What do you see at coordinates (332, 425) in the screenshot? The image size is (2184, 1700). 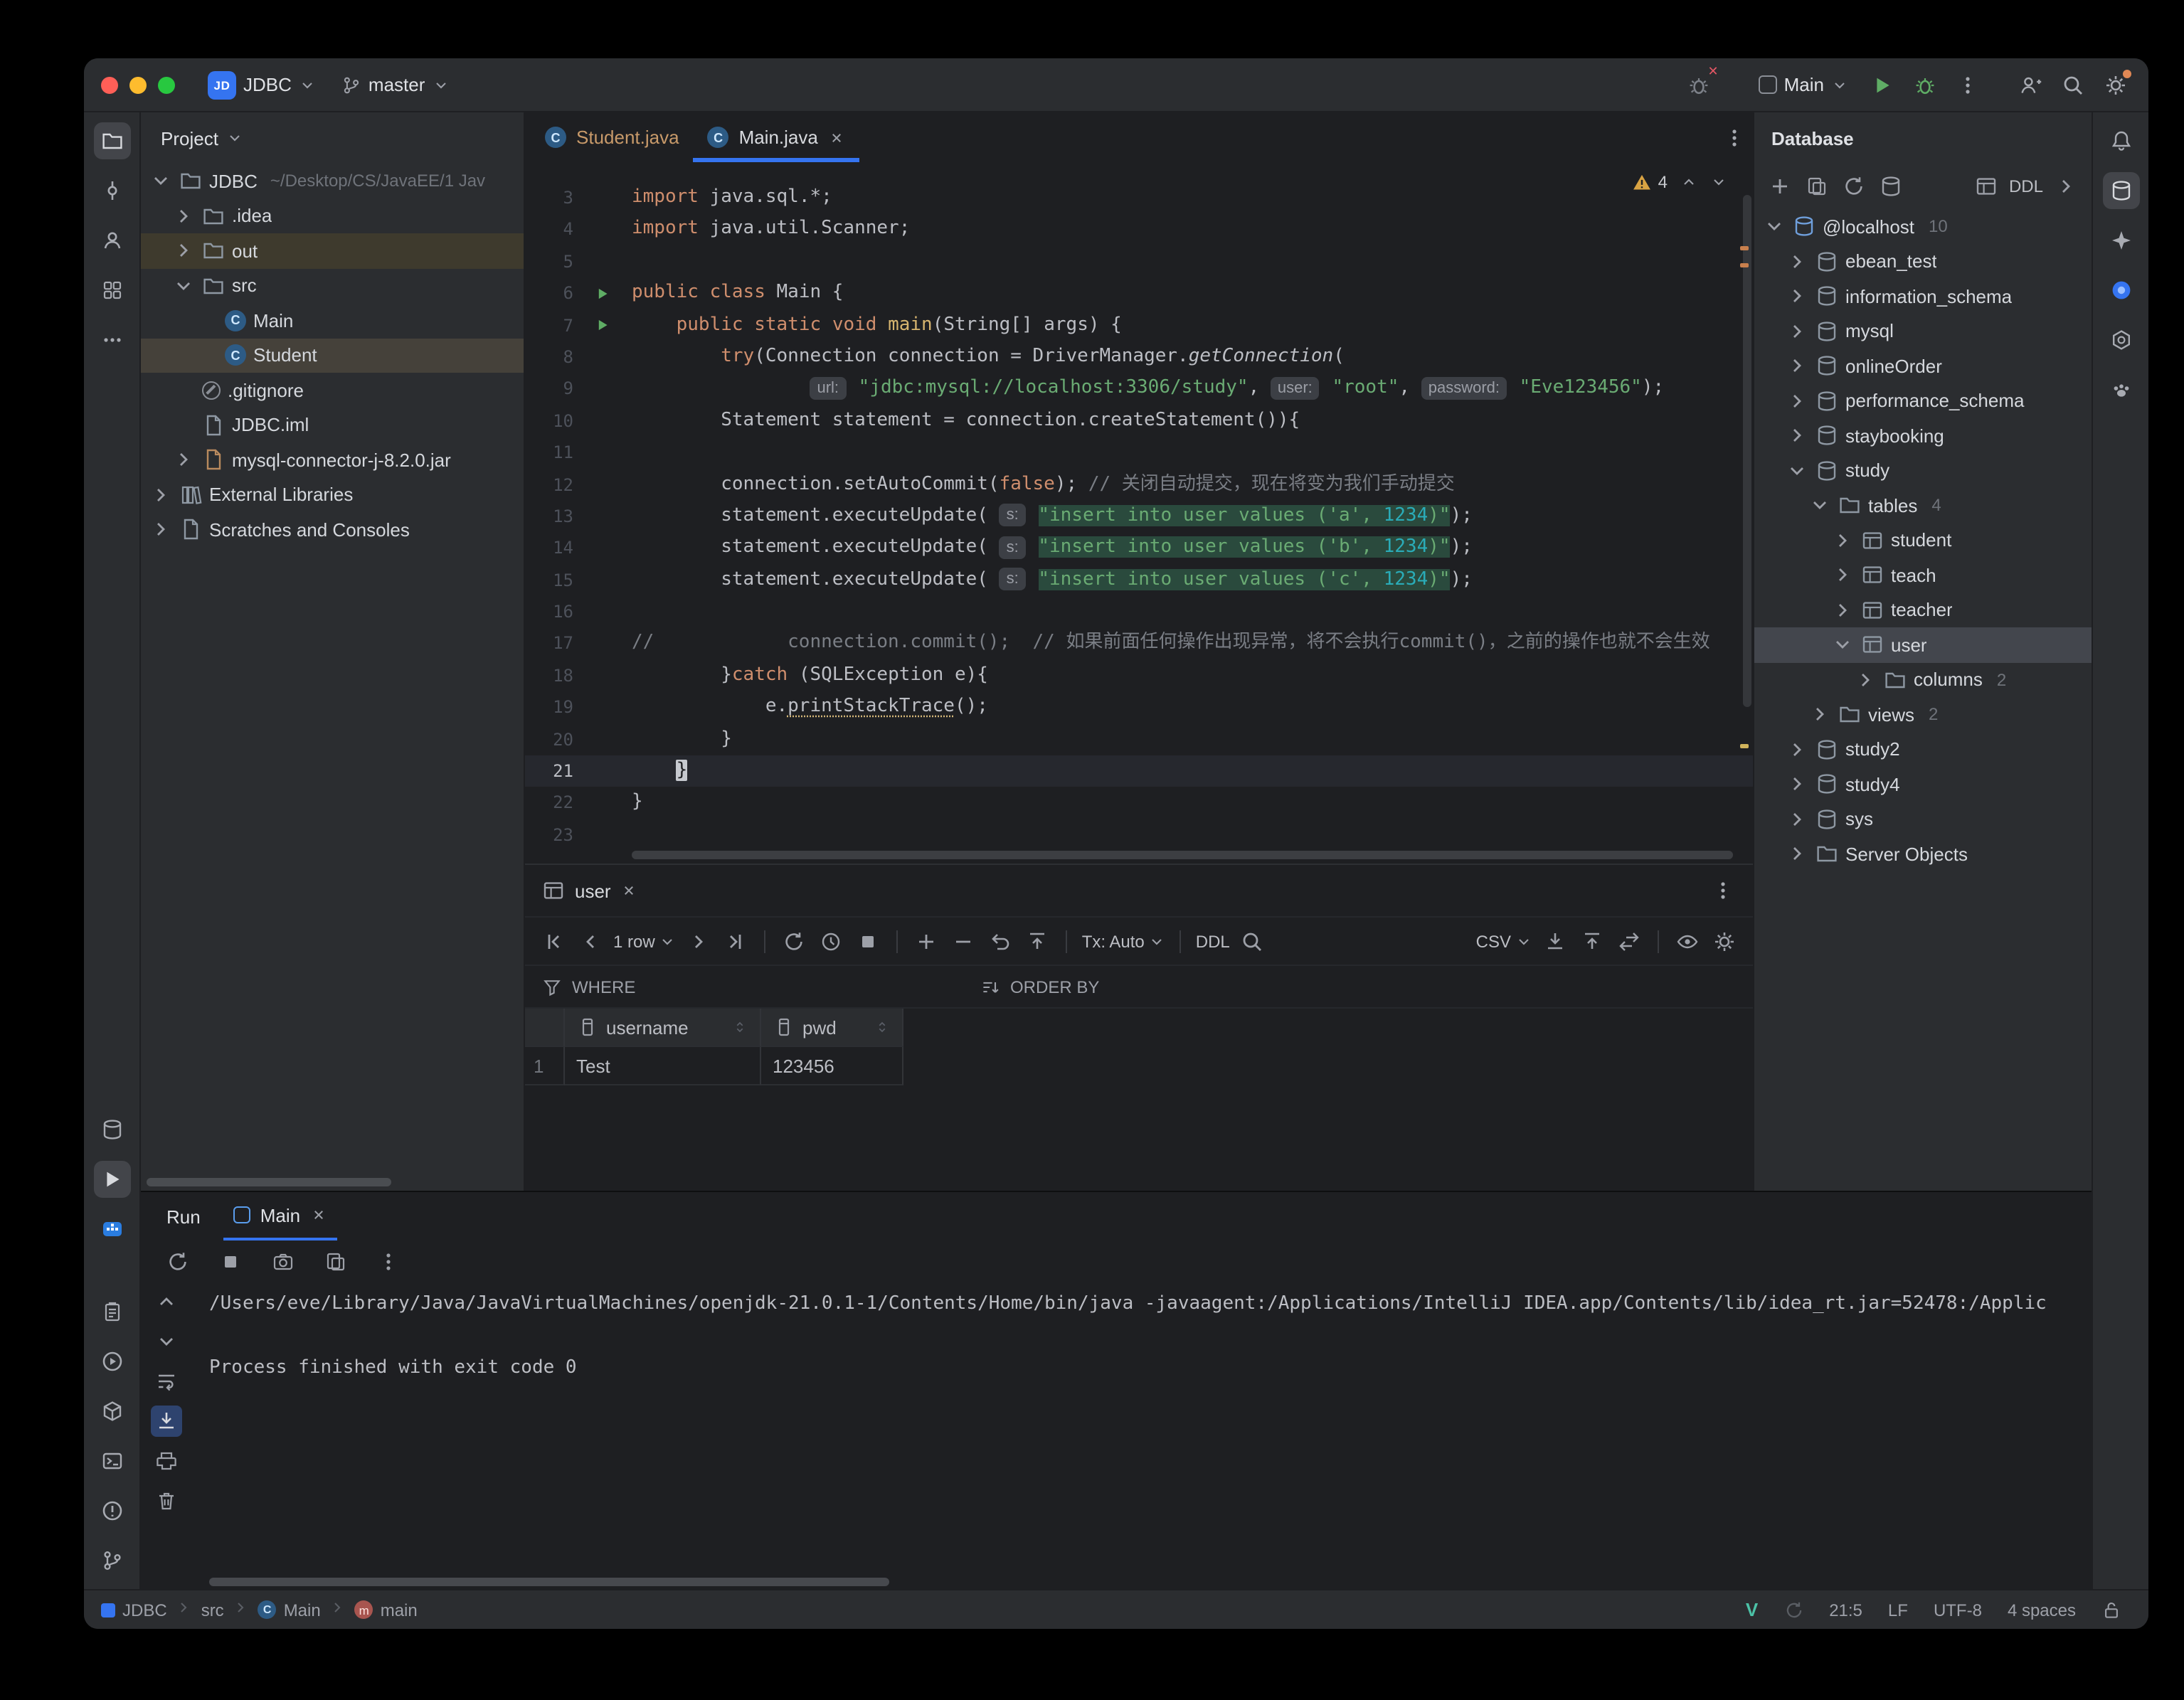 I see `project-tree-item-jdbc-iml: JDBC.iml` at bounding box center [332, 425].